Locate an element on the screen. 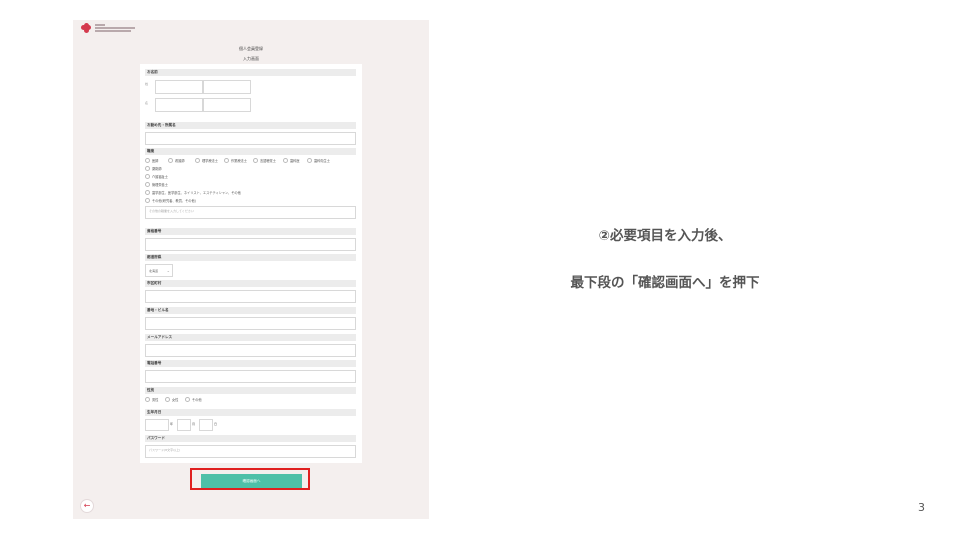 This screenshot has height=540, width=960. section-city: 市区町村 is located at coordinates (250, 283).